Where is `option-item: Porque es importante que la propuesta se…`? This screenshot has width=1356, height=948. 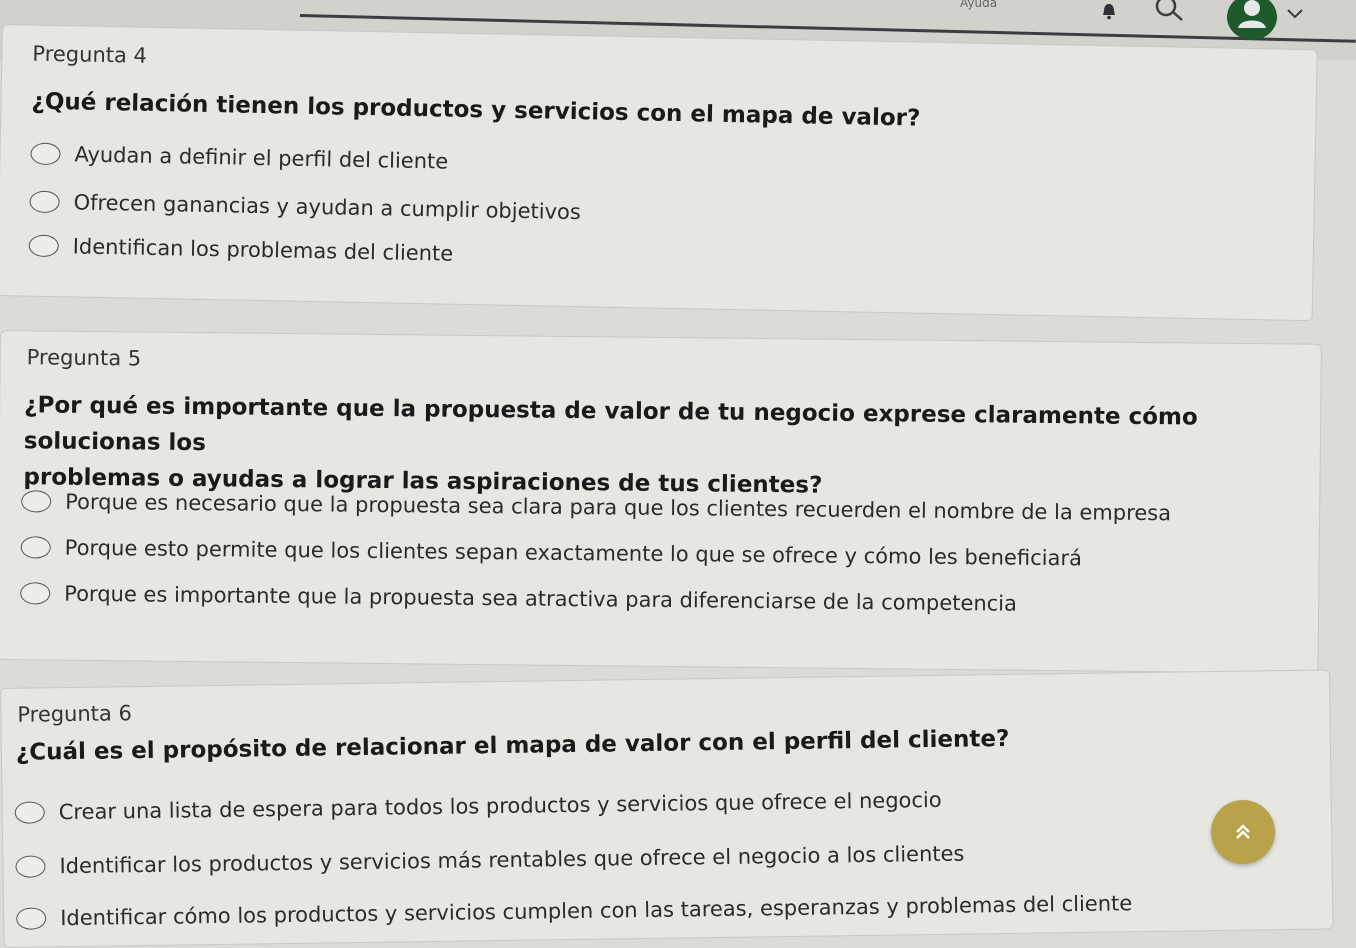 option-item: Porque es importante que la propuesta se… is located at coordinates (518, 598).